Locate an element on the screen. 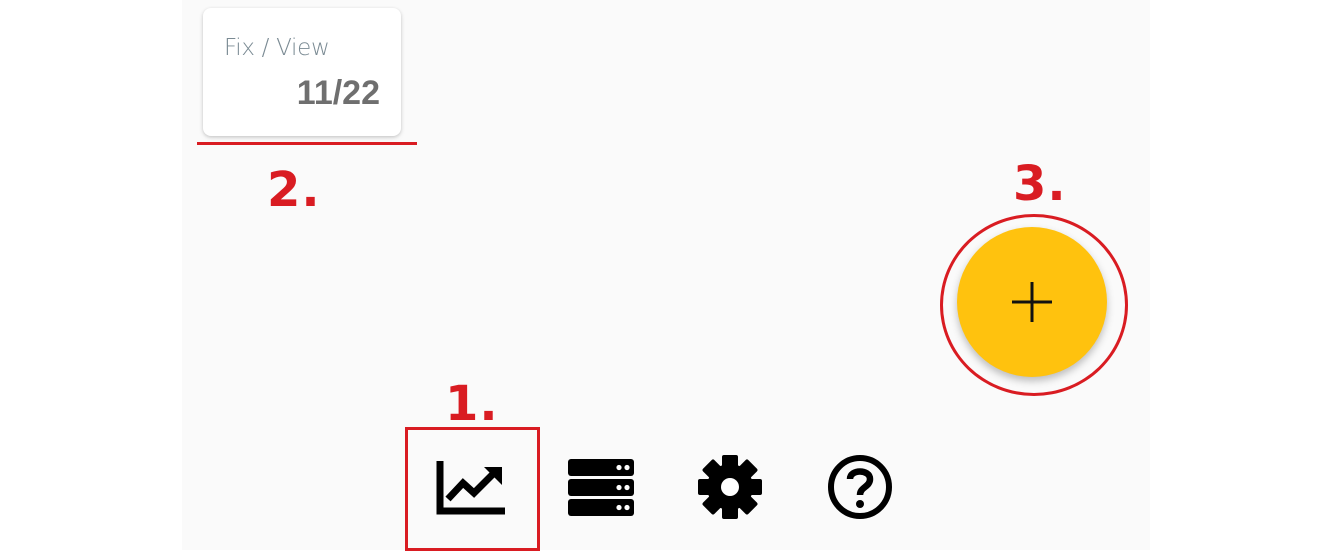 The image size is (1343, 551). add-button is located at coordinates (1032, 302).